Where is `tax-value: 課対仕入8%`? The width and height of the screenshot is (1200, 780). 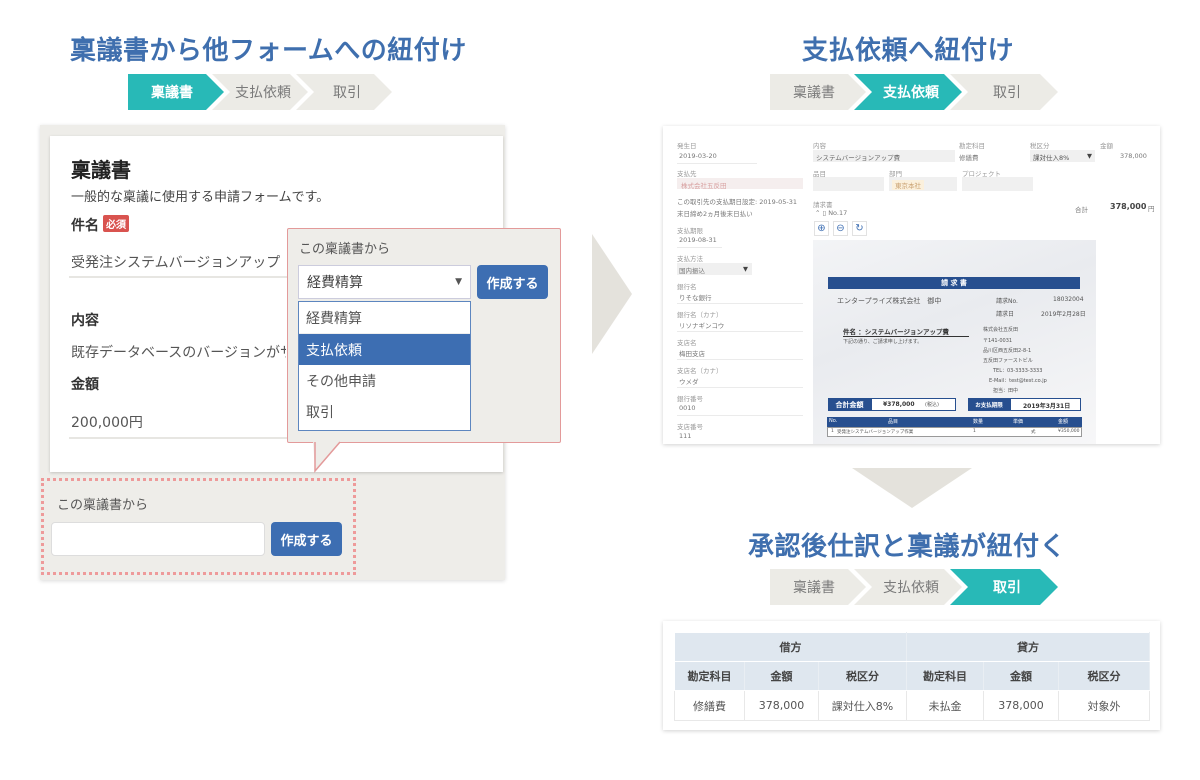 tax-value: 課対仕入8% is located at coordinates (1051, 158).